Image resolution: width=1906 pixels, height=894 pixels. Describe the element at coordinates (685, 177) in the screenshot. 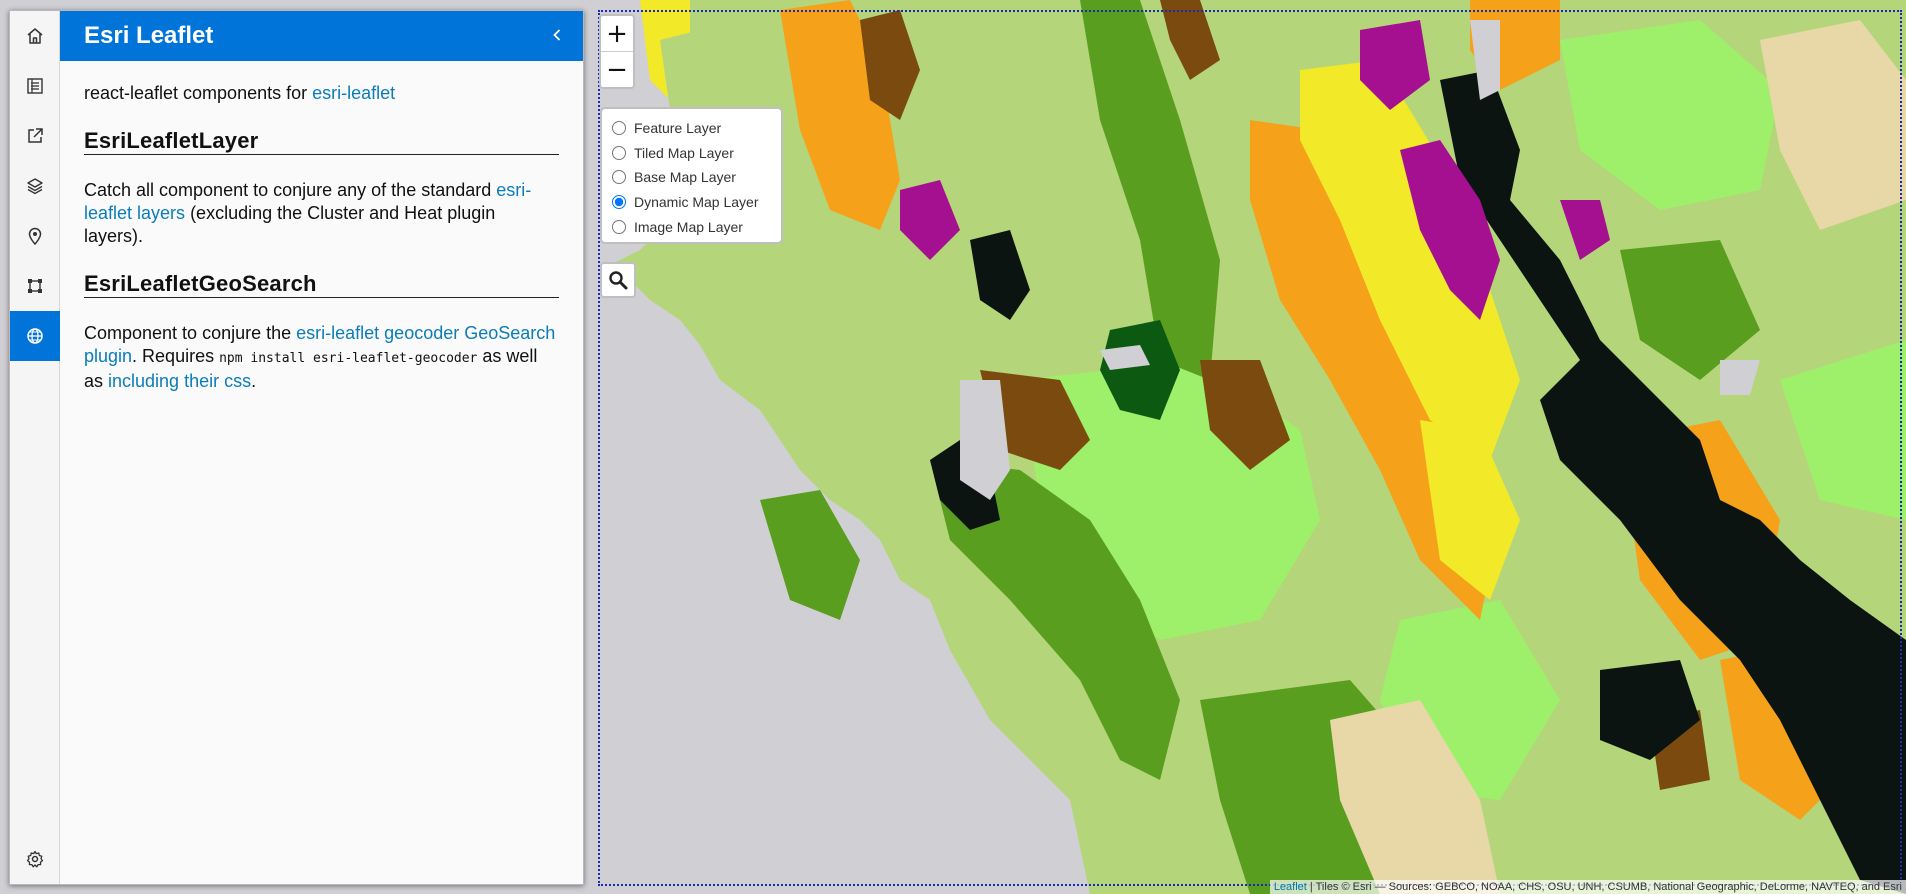

I see `layer-label: Base Map Layer` at that location.